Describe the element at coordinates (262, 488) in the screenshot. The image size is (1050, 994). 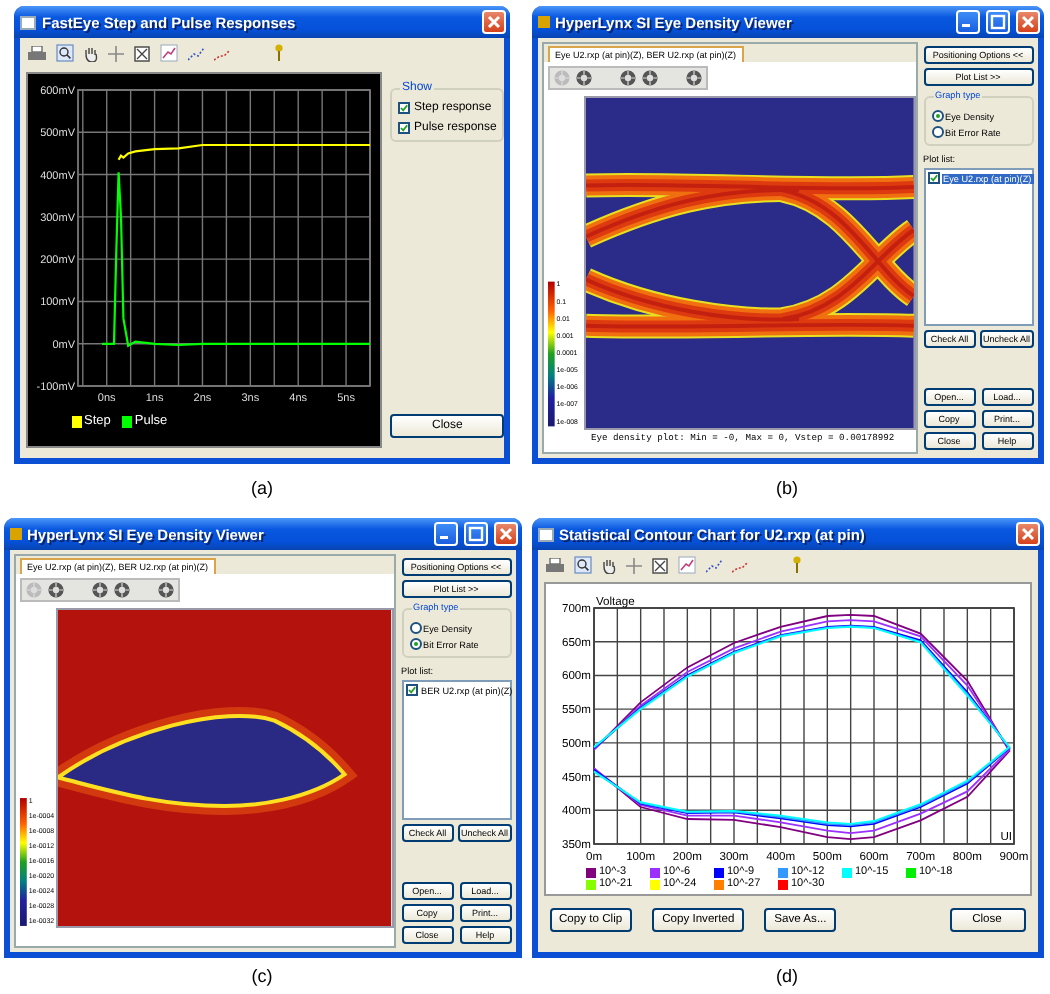
I see `figure-caption: (a)` at that location.